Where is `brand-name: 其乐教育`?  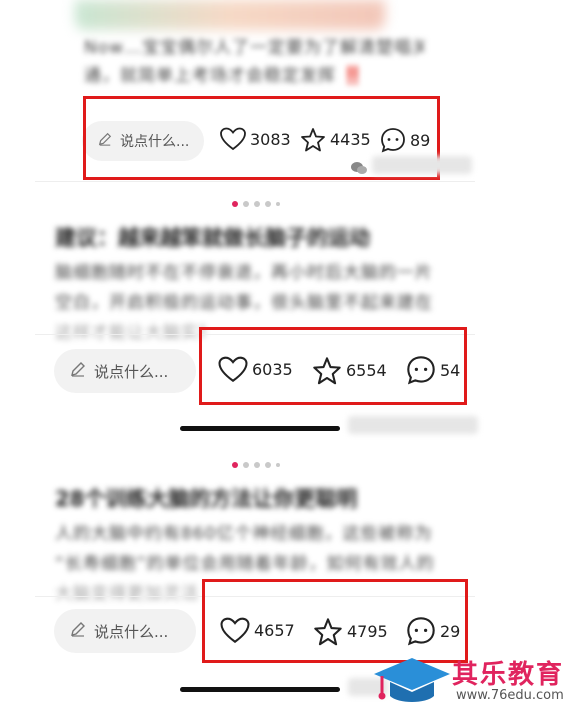 brand-name: 其乐教育 is located at coordinates (508, 675).